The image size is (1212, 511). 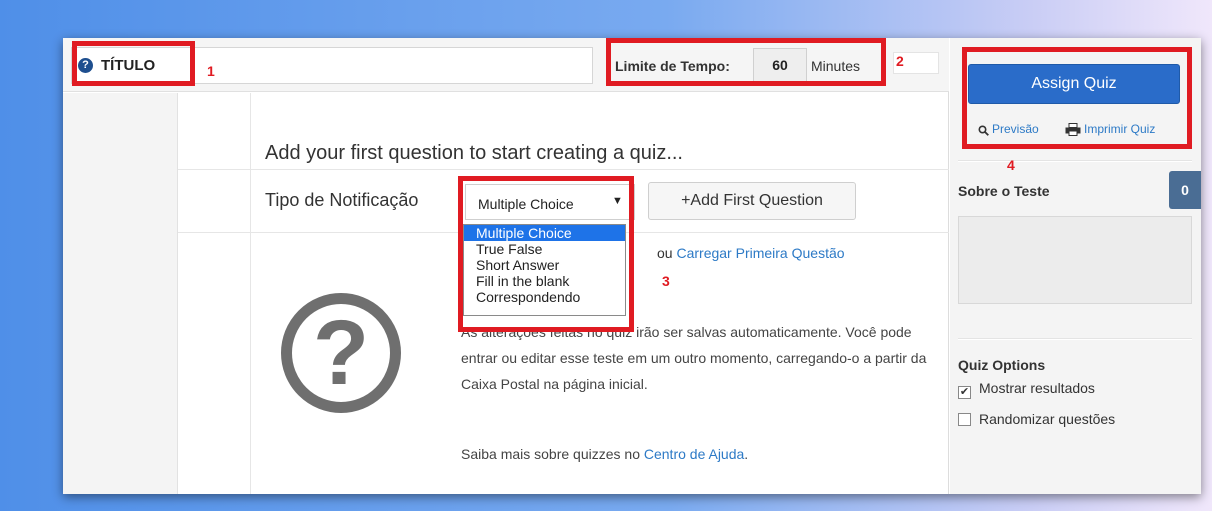 What do you see at coordinates (546, 254) in the screenshot?
I see `highlight-box-question-type` at bounding box center [546, 254].